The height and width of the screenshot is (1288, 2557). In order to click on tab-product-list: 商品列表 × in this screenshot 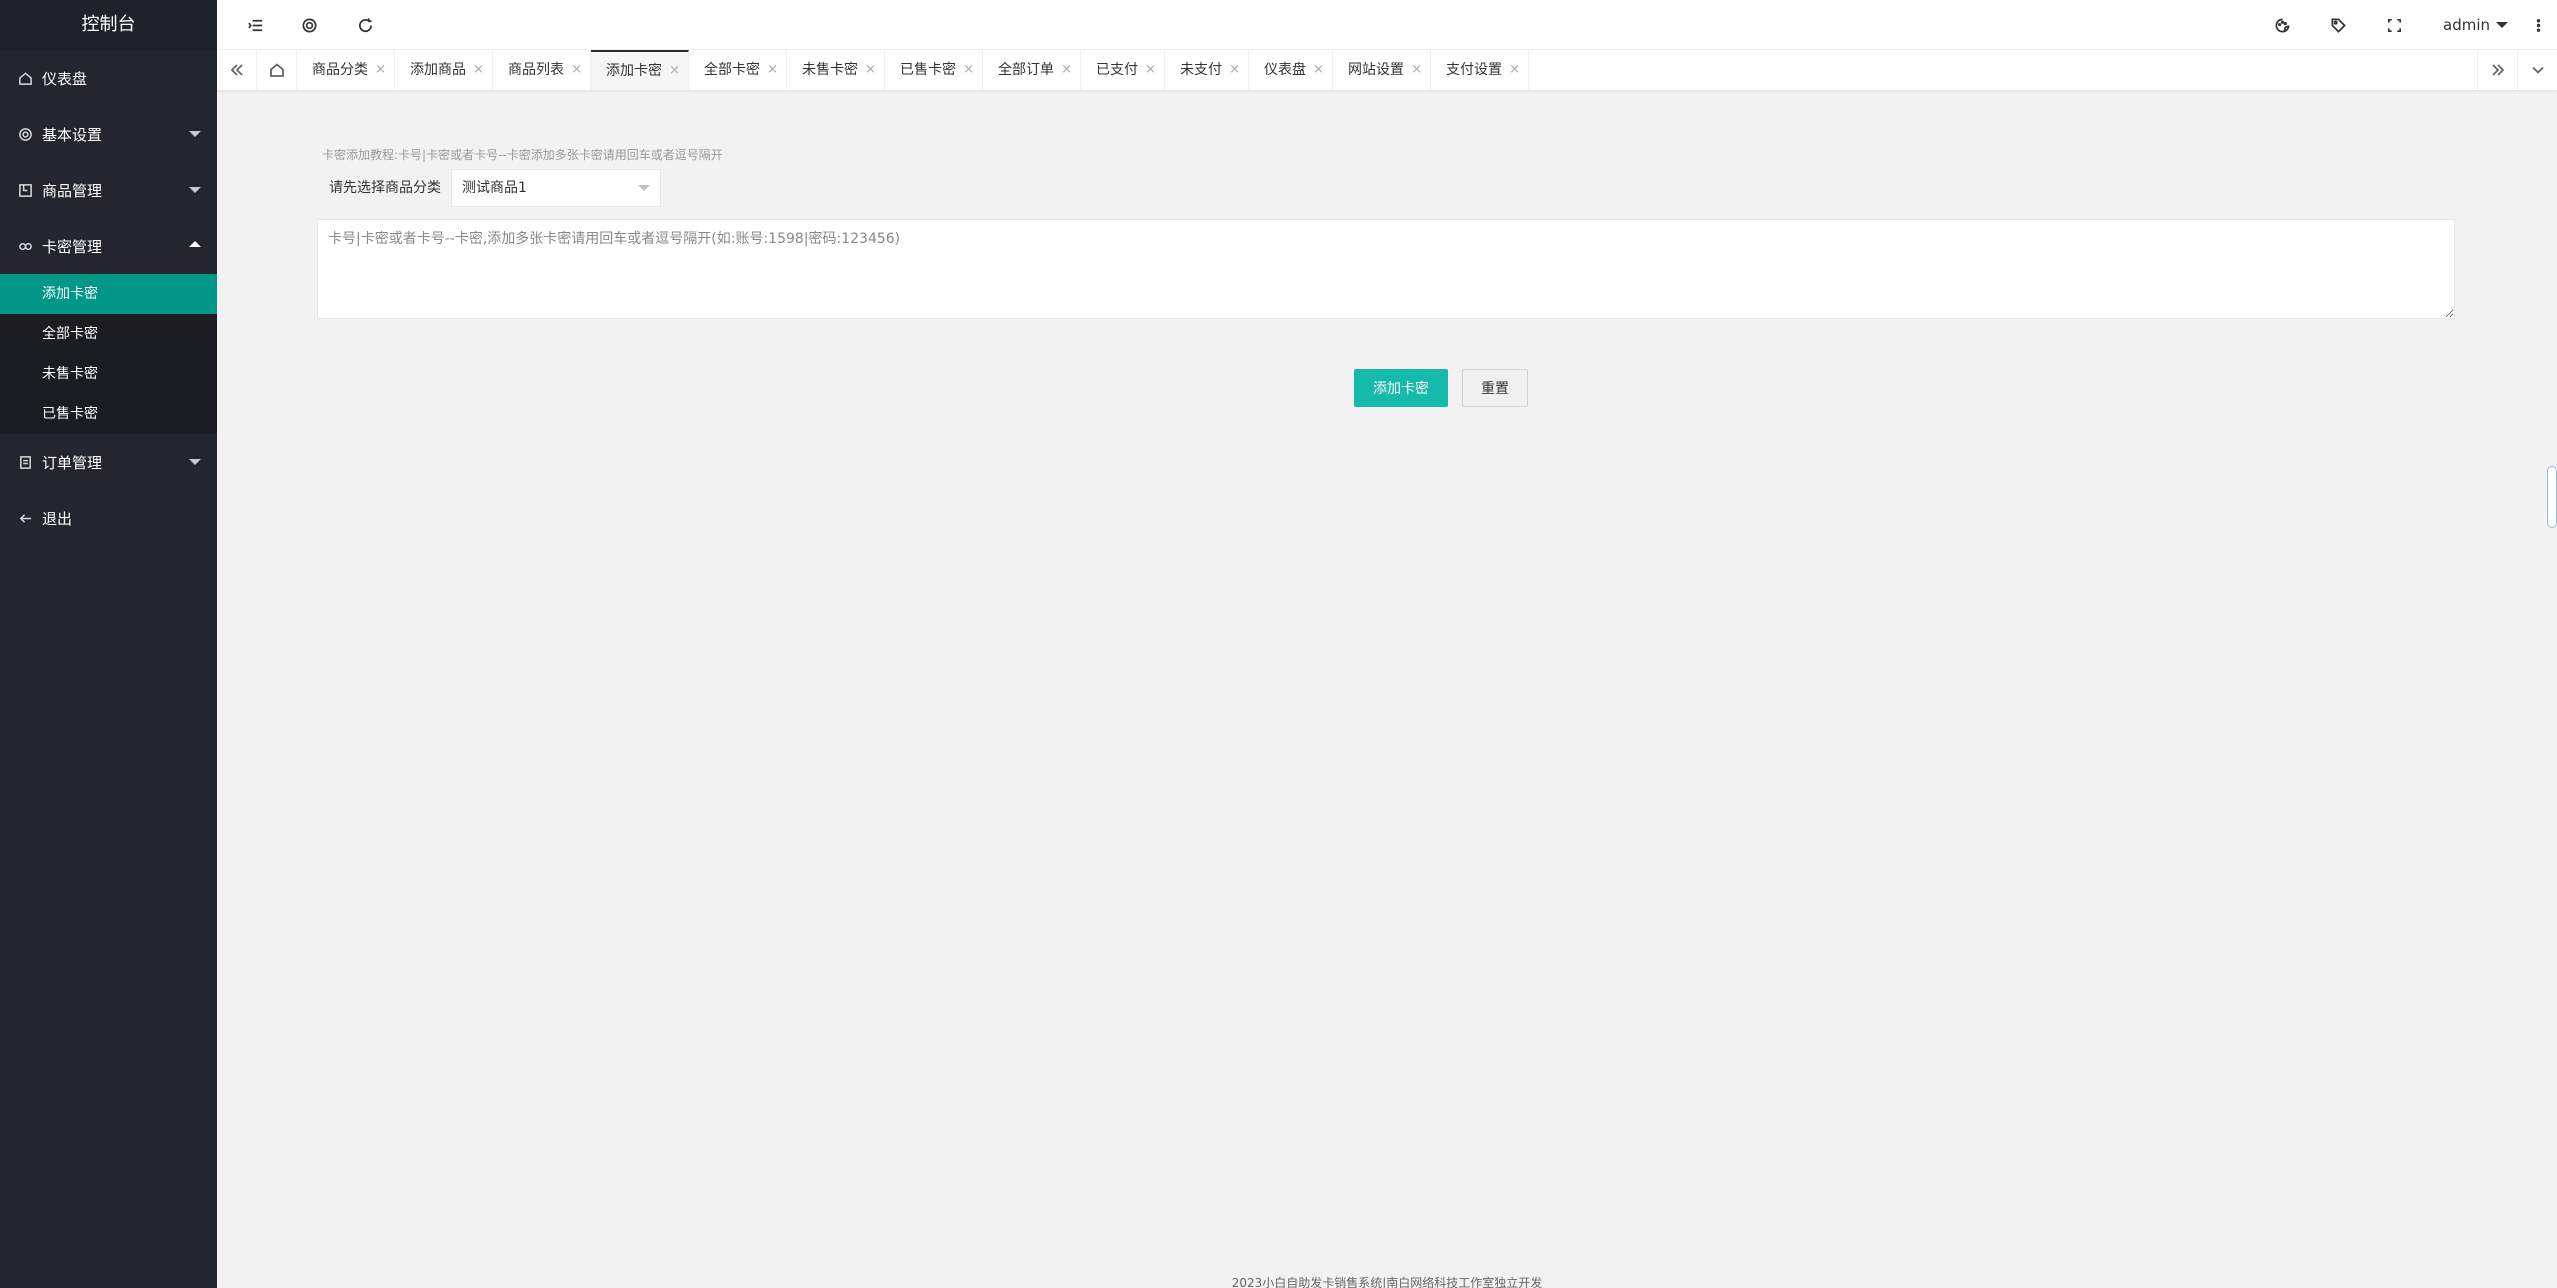, I will do `click(542, 70)`.